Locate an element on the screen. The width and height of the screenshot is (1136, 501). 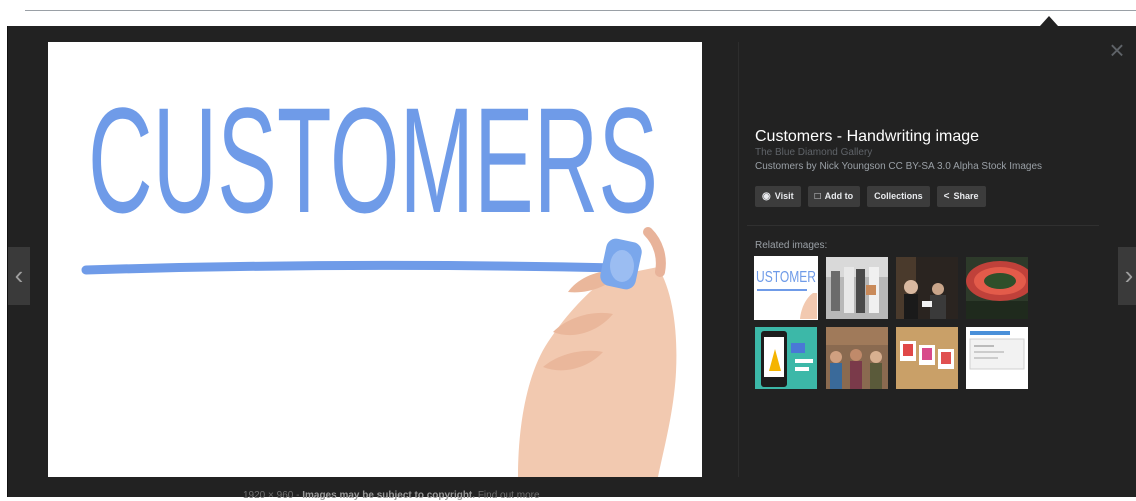
panel-divider is located at coordinates (738, 259).